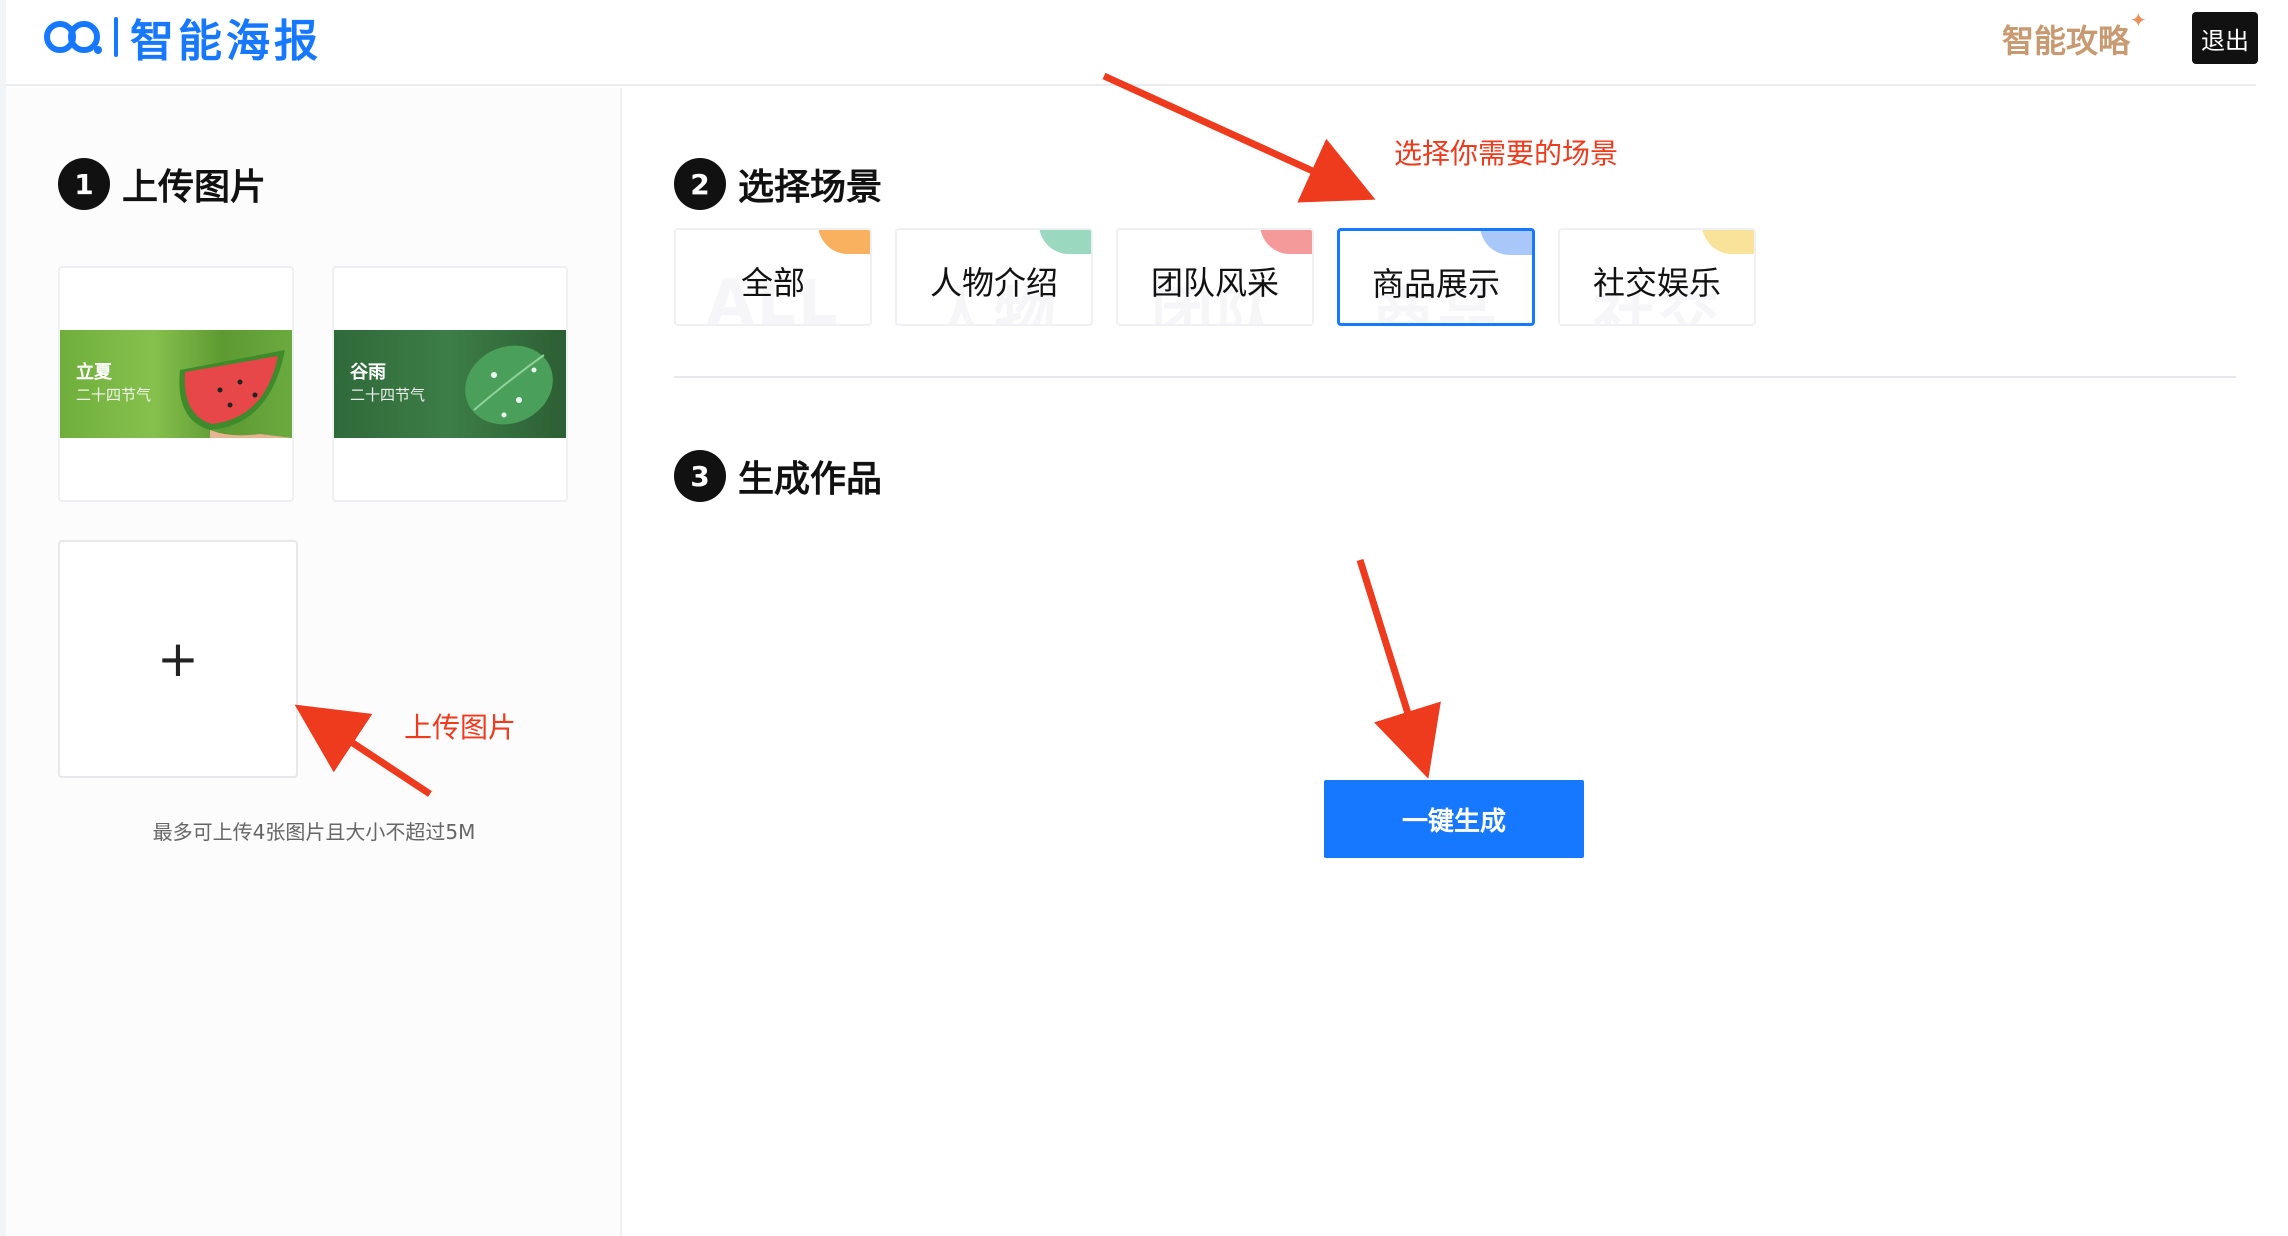 This screenshot has width=2288, height=1236. What do you see at coordinates (460, 727) in the screenshot?
I see `annotation-upload-image: 上传图片` at bounding box center [460, 727].